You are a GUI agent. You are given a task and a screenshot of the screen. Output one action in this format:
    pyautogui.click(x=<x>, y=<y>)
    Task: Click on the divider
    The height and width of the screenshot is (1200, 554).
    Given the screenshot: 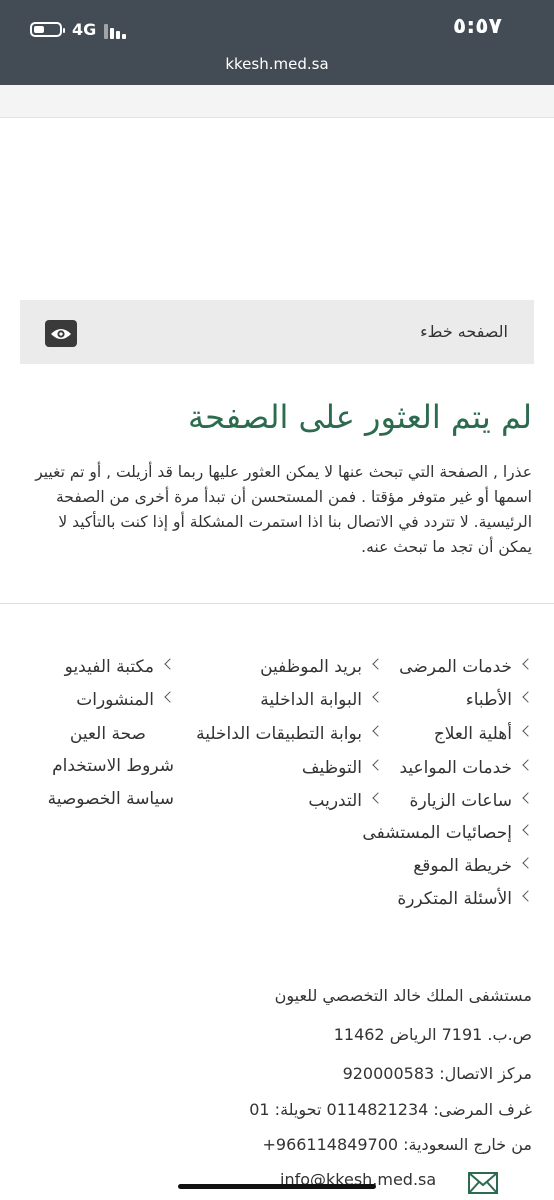 What is the action you would take?
    pyautogui.click(x=277, y=603)
    